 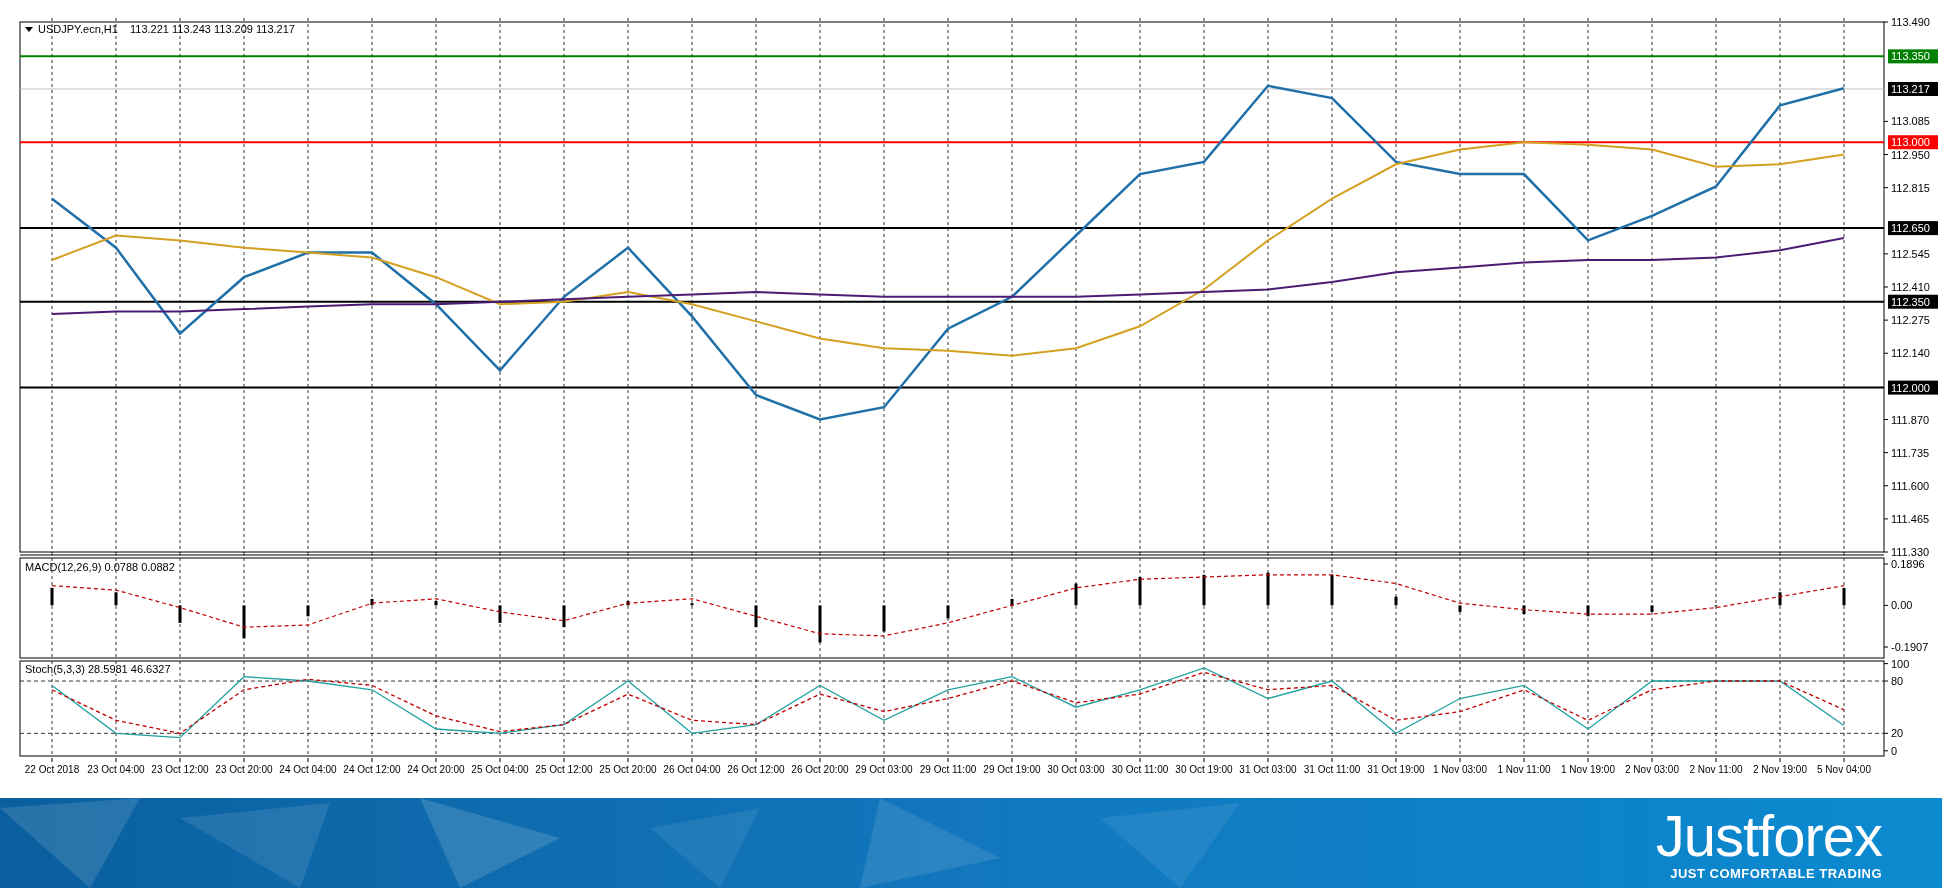 What do you see at coordinates (1652, 769) in the screenshot?
I see `time-axis-label: 2 Nov 03:00` at bounding box center [1652, 769].